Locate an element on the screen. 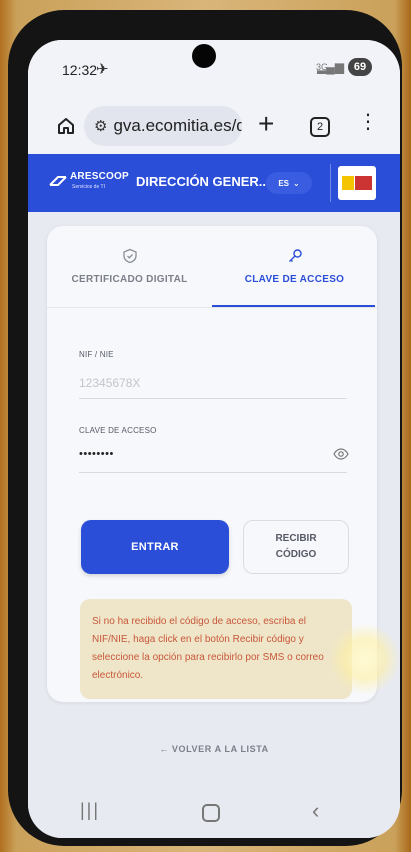  nif-input-underline is located at coordinates (213, 398).